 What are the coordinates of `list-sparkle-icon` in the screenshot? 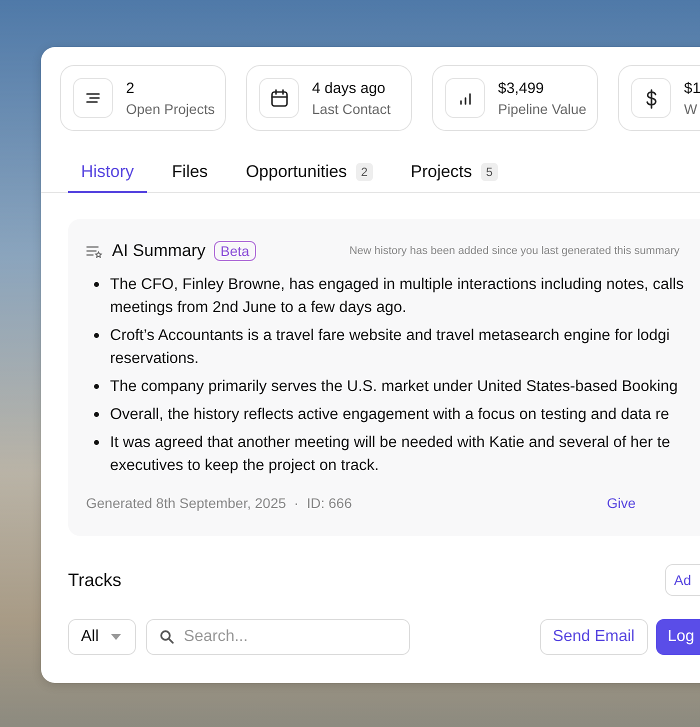 It's located at (94, 251).